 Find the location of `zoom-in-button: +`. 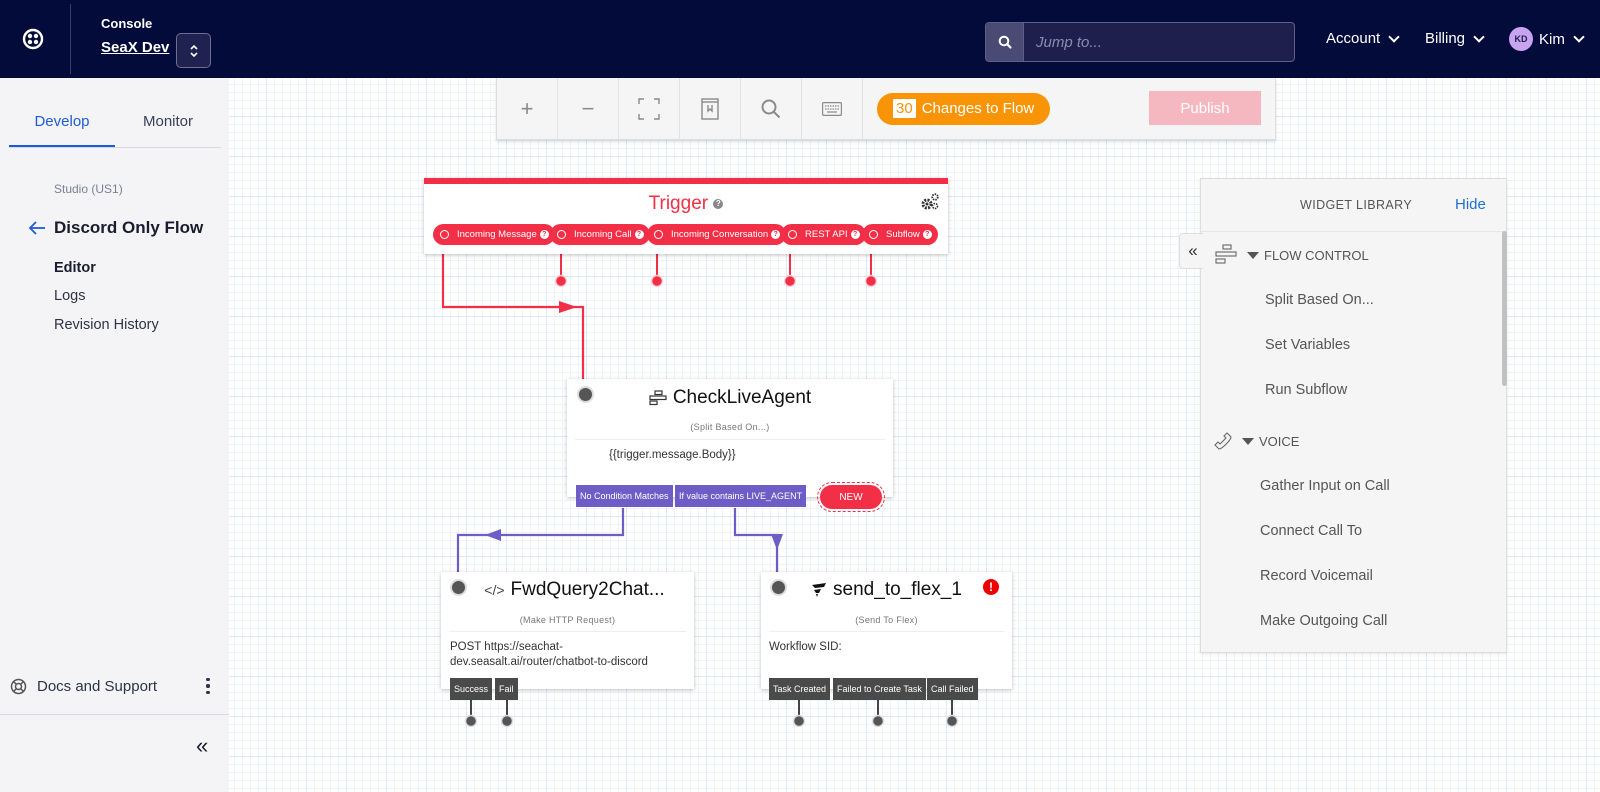

zoom-in-button: + is located at coordinates (527, 109).